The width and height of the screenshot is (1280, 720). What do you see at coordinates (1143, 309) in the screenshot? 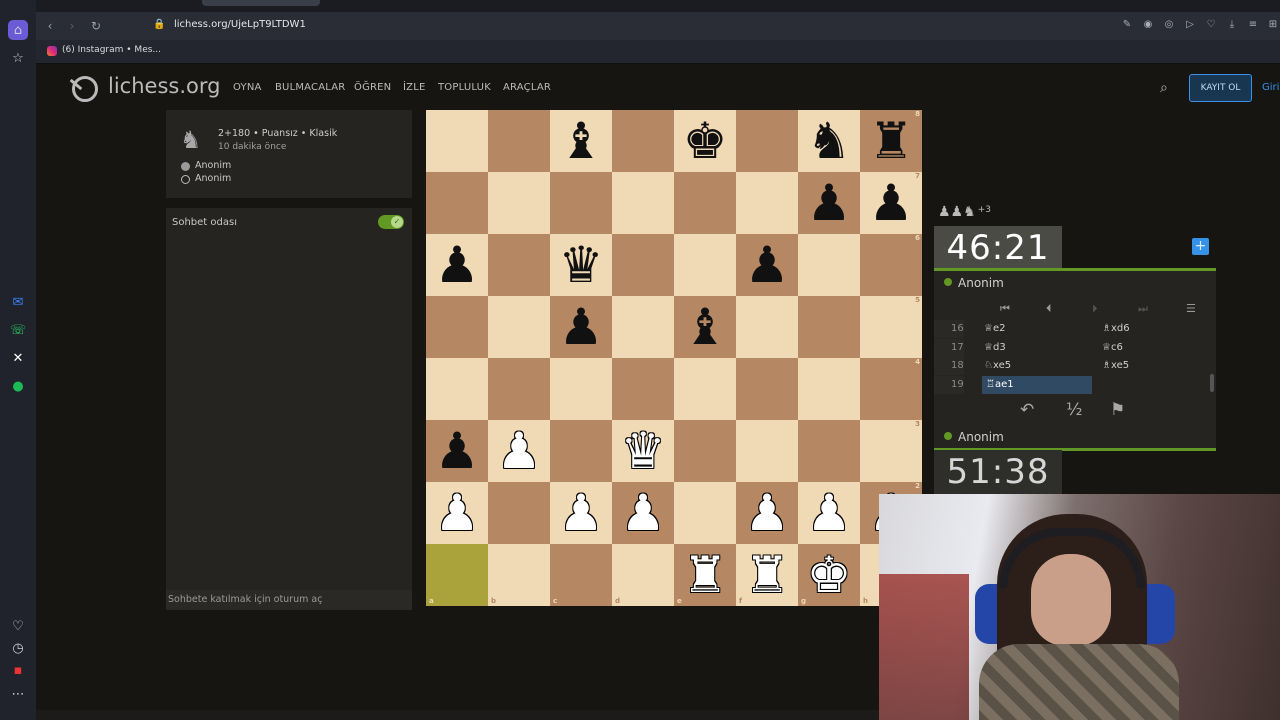
I see `last-move-icon: ⏭` at bounding box center [1143, 309].